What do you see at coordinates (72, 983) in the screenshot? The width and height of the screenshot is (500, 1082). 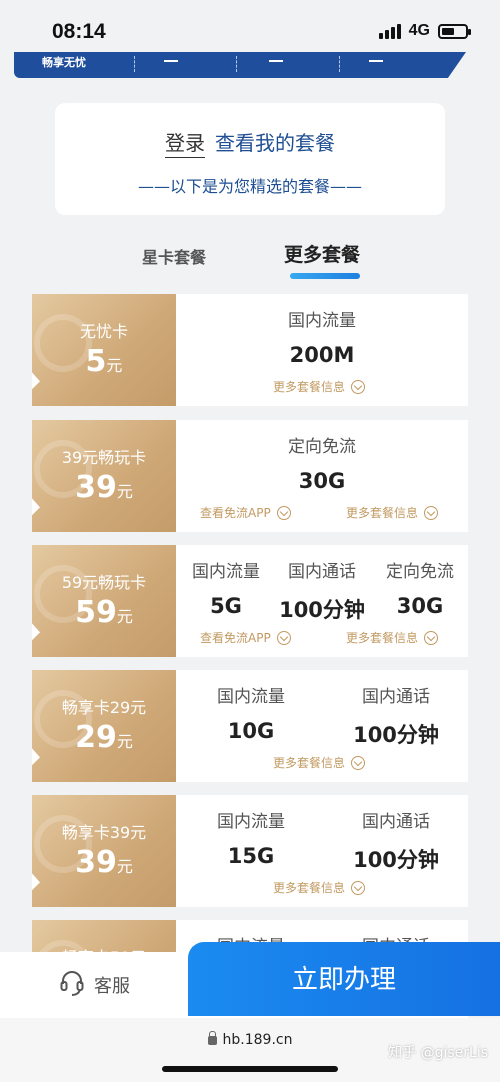 I see `headset-icon` at bounding box center [72, 983].